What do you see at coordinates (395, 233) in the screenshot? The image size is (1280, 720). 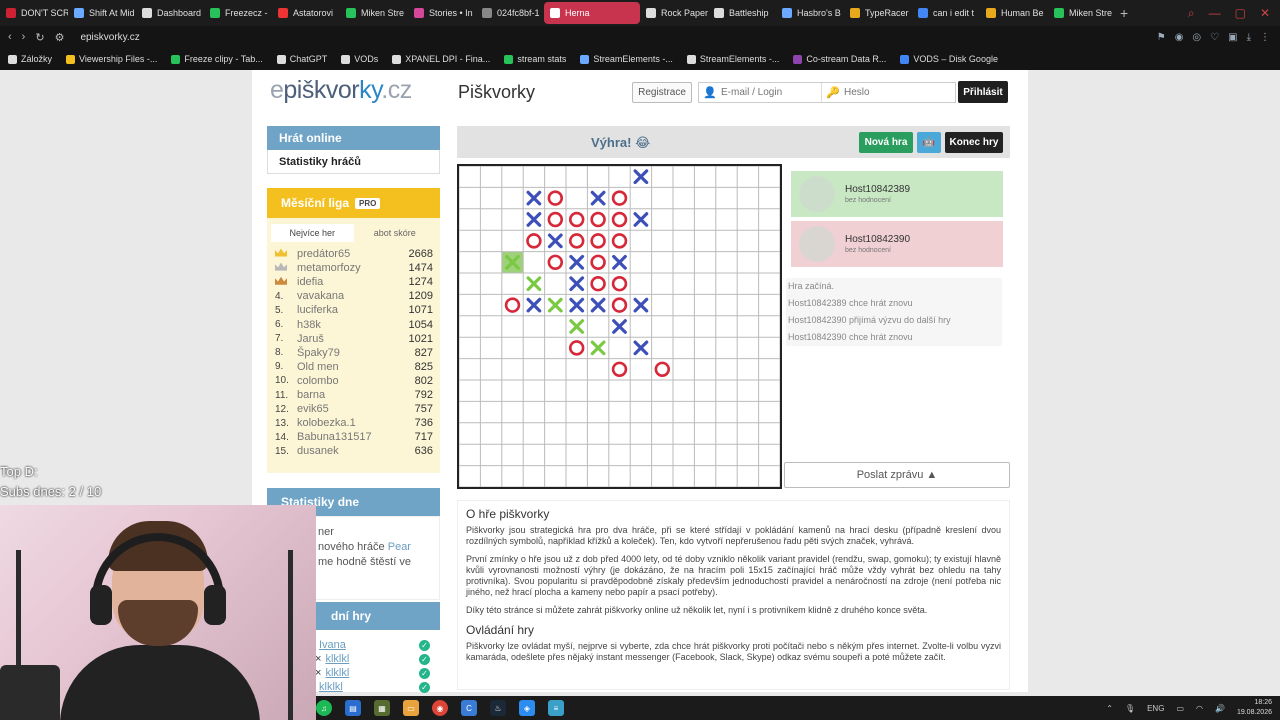 I see `tab-score: abot skóre` at bounding box center [395, 233].